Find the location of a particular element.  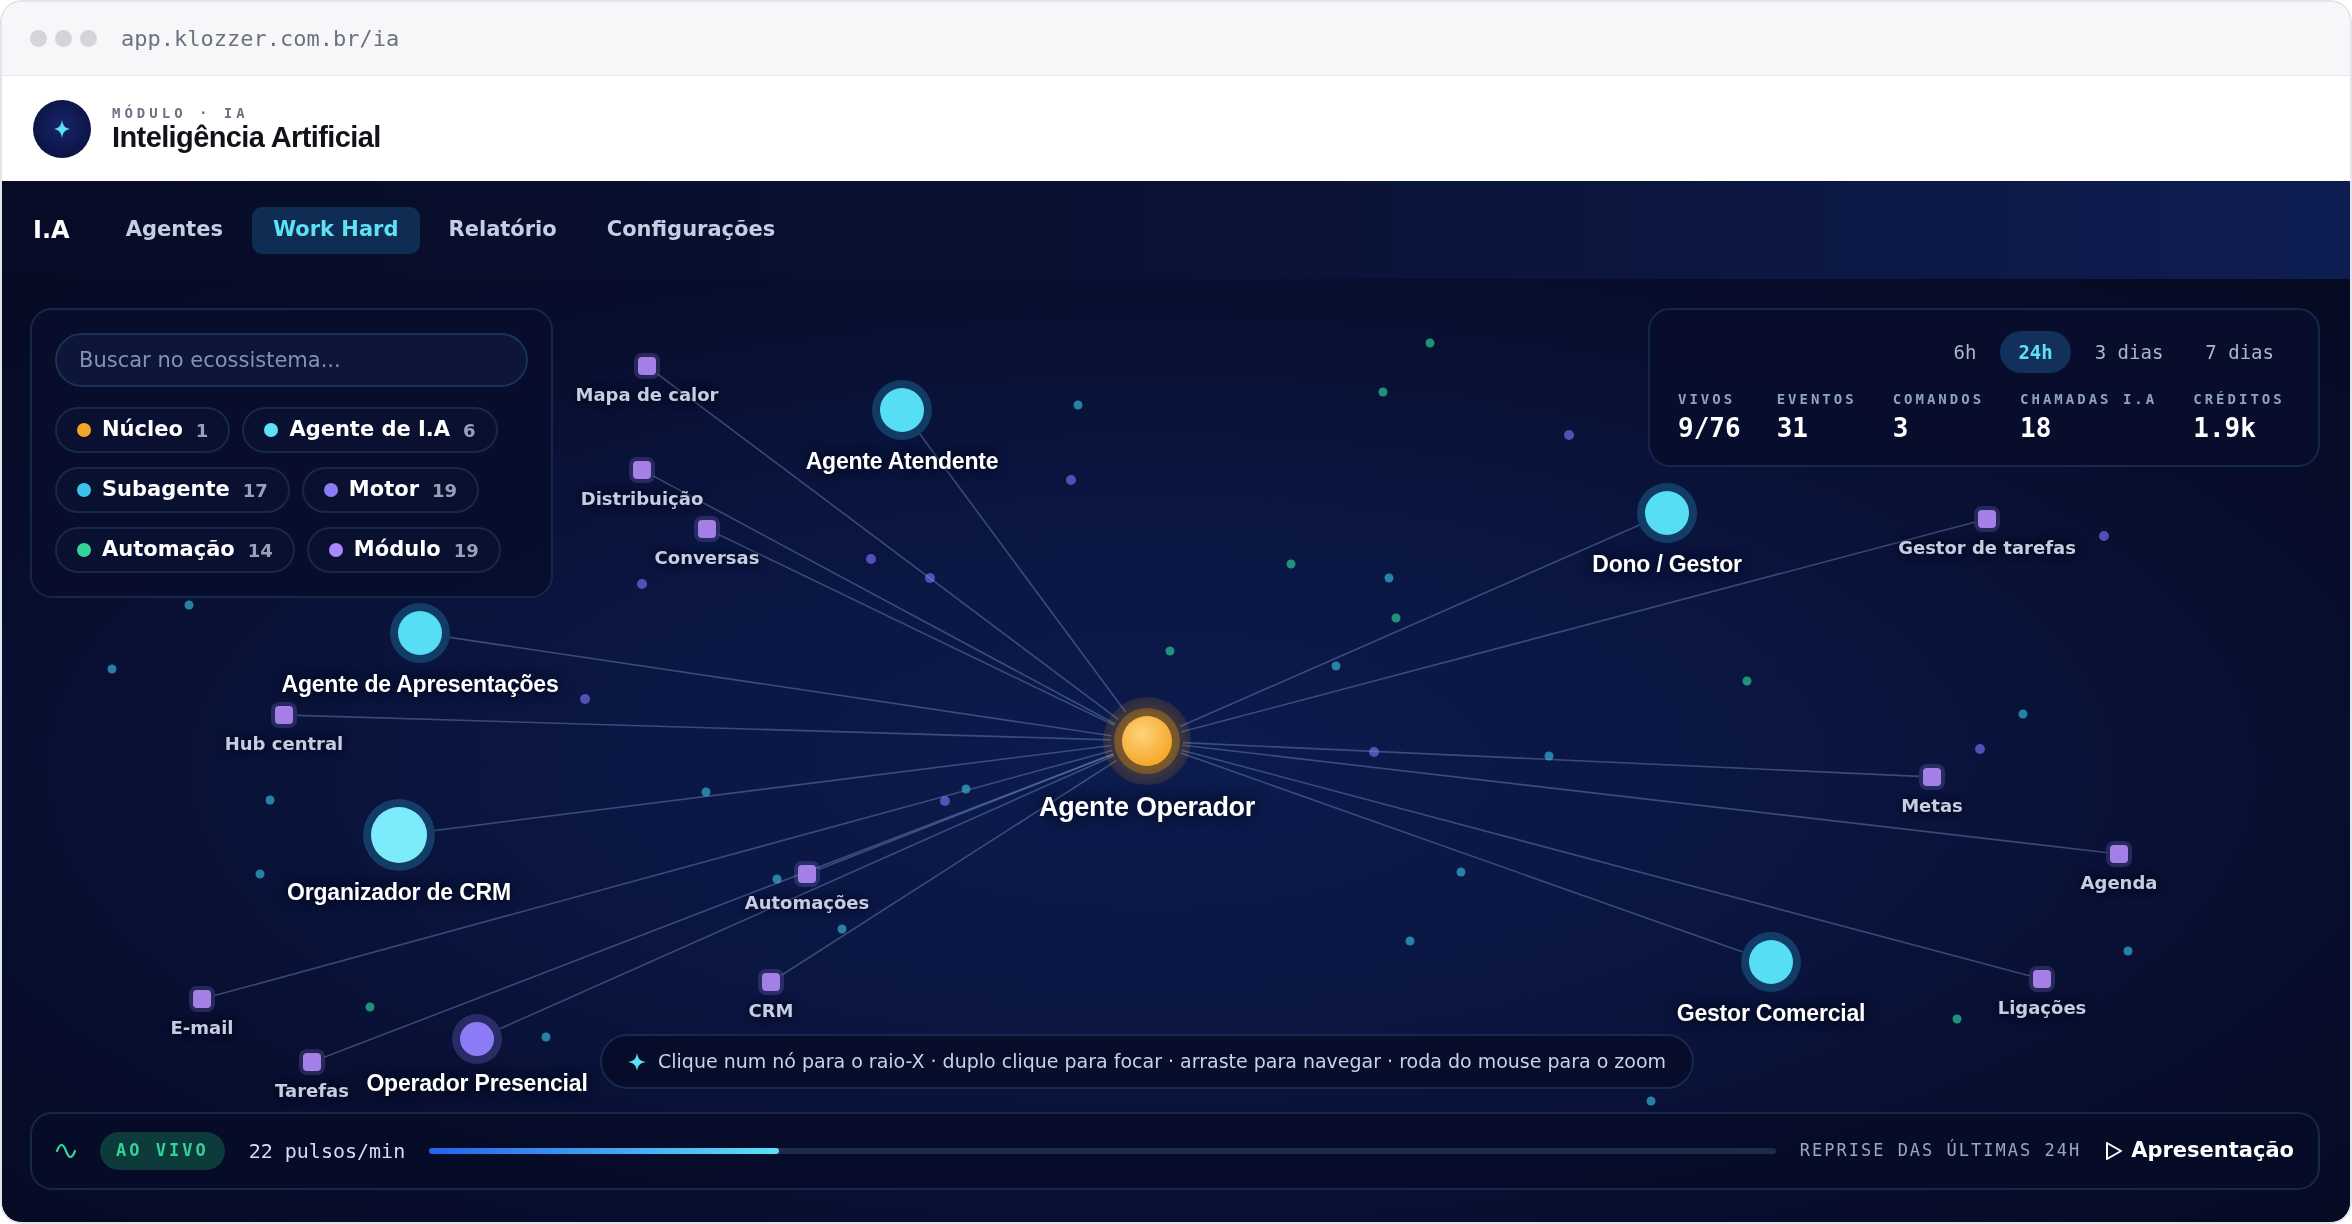

node-label: Ligações is located at coordinates (2042, 1008).